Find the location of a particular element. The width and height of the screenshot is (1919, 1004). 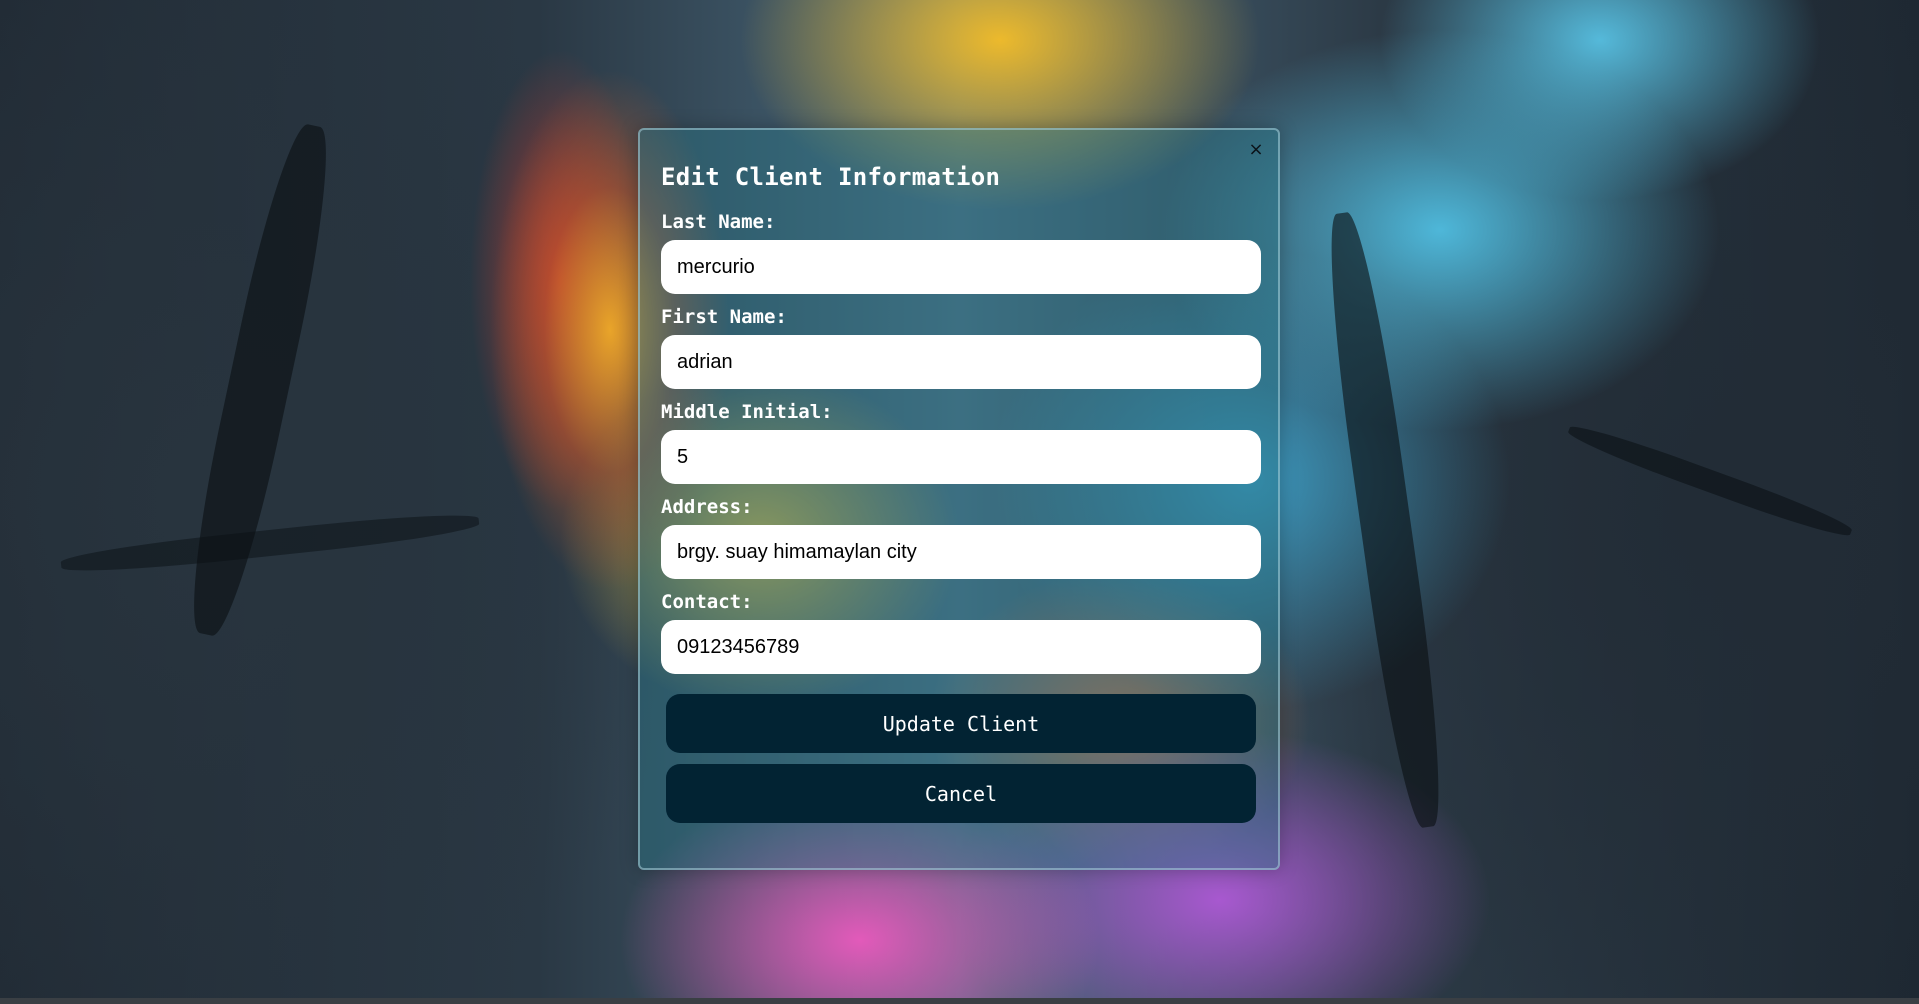

address-input is located at coordinates (961, 552).